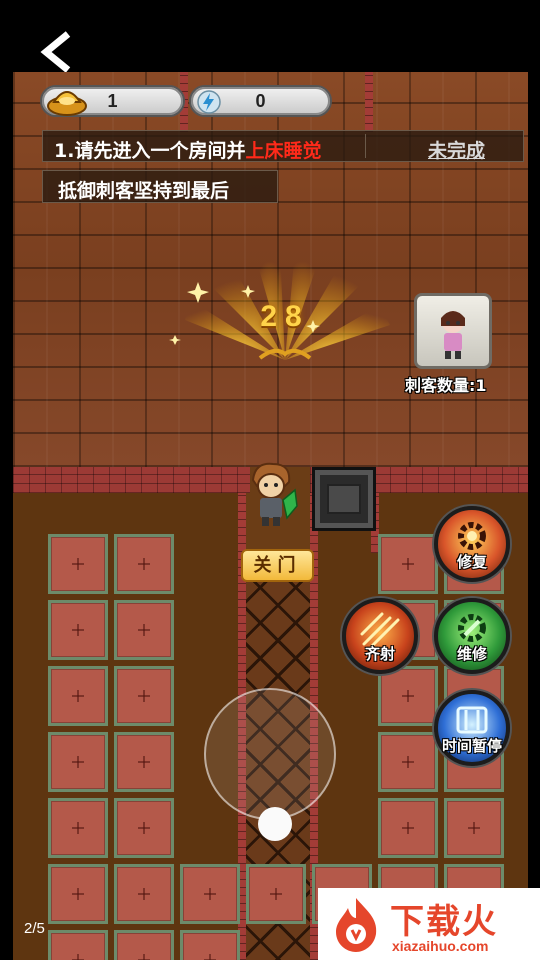 Image resolution: width=540 pixels, height=960 pixels. I want to click on repair-skill-label: 修复, so click(471, 562).